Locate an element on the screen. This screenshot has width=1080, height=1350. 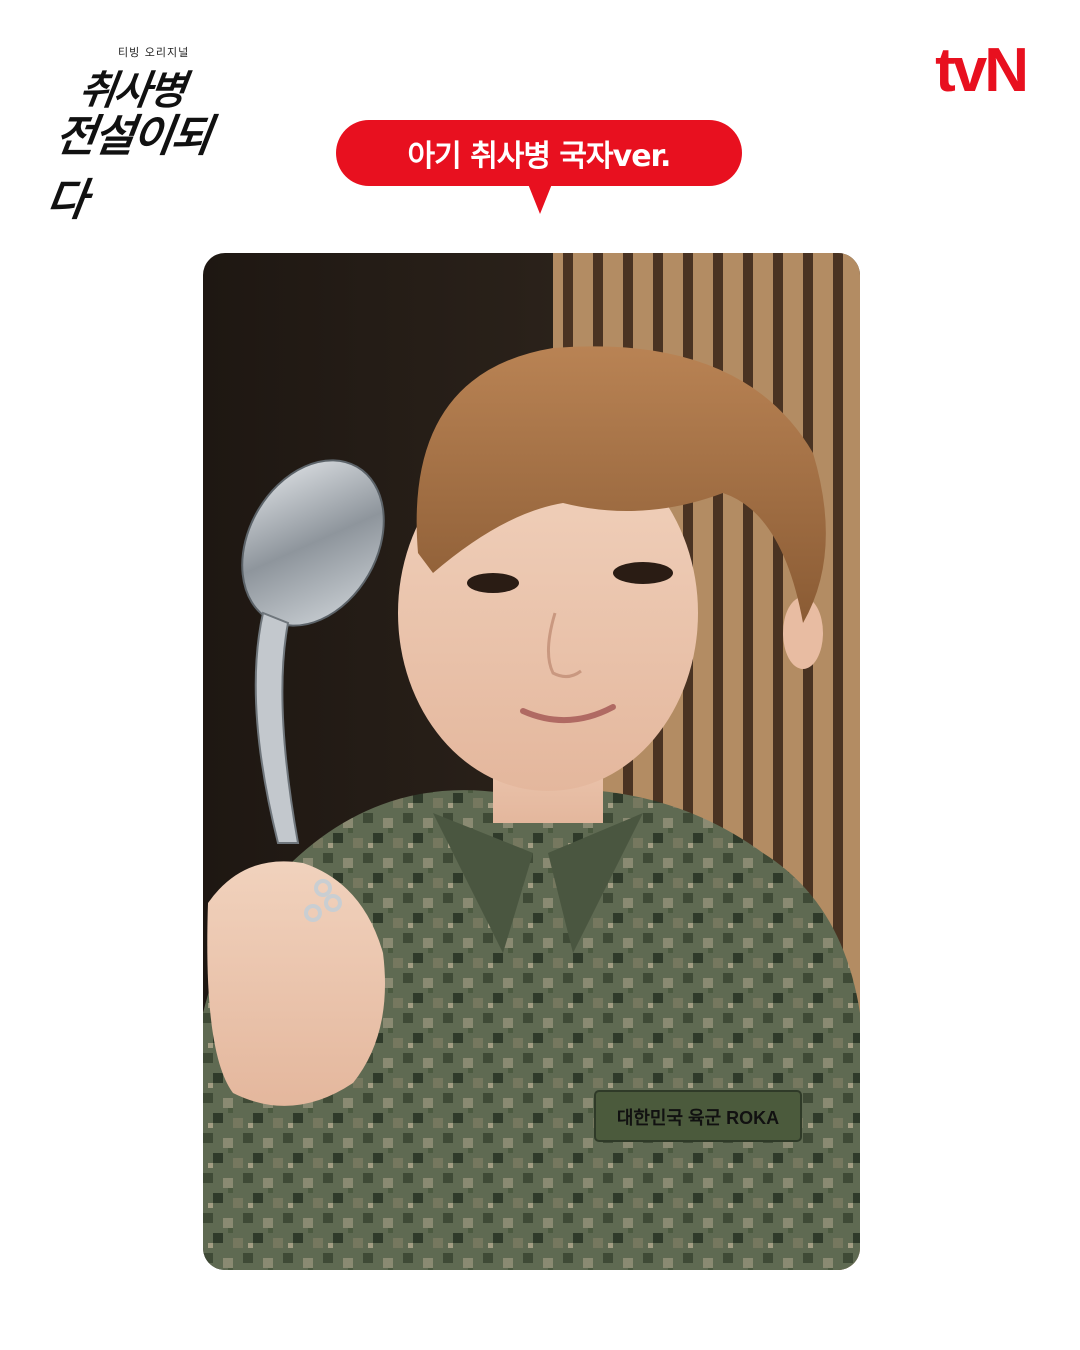
right-eye is located at coordinates (643, 573).